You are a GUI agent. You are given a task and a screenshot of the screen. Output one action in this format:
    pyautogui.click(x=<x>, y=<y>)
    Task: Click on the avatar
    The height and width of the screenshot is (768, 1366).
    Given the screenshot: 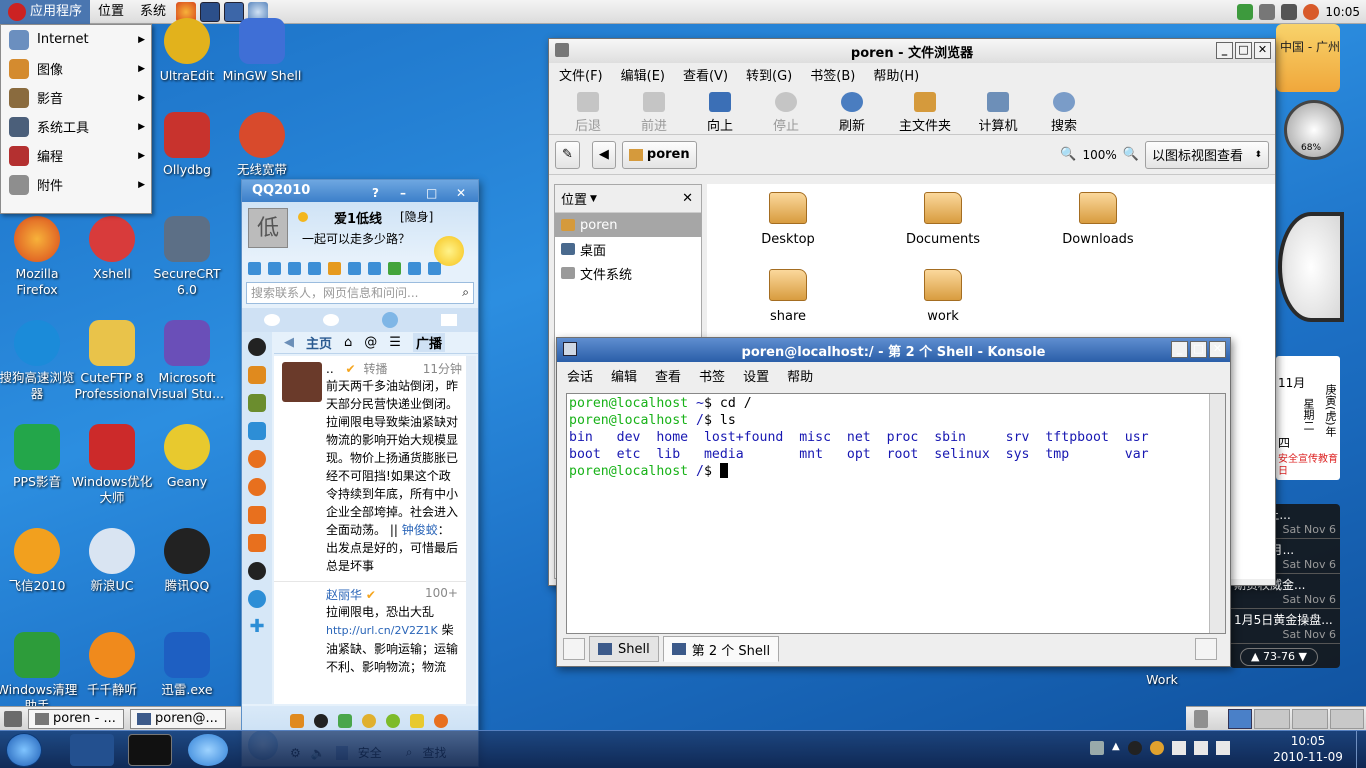 What is the action you would take?
    pyautogui.click(x=302, y=382)
    